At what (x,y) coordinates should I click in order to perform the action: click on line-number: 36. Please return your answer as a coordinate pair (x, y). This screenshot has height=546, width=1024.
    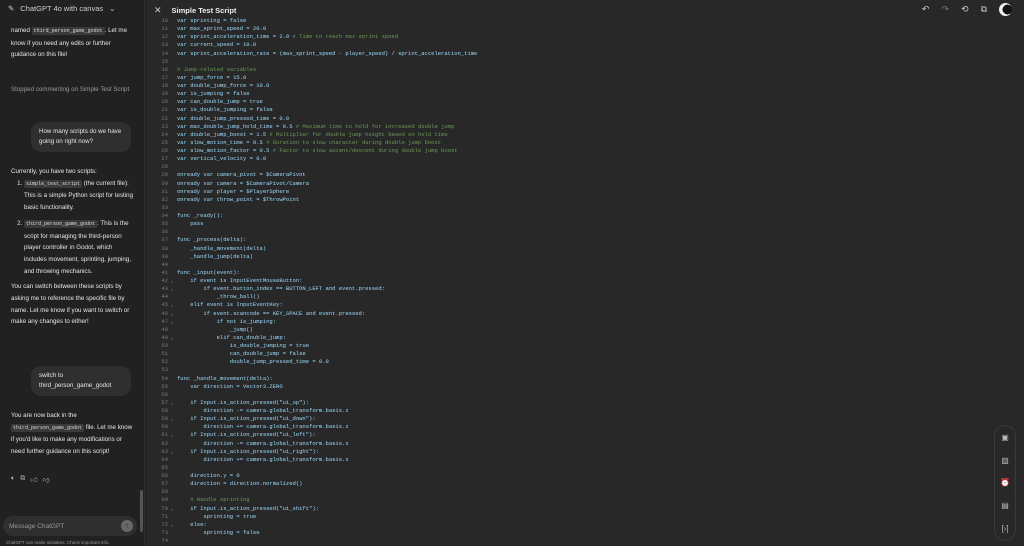
    Looking at the image, I should click on (164, 232).